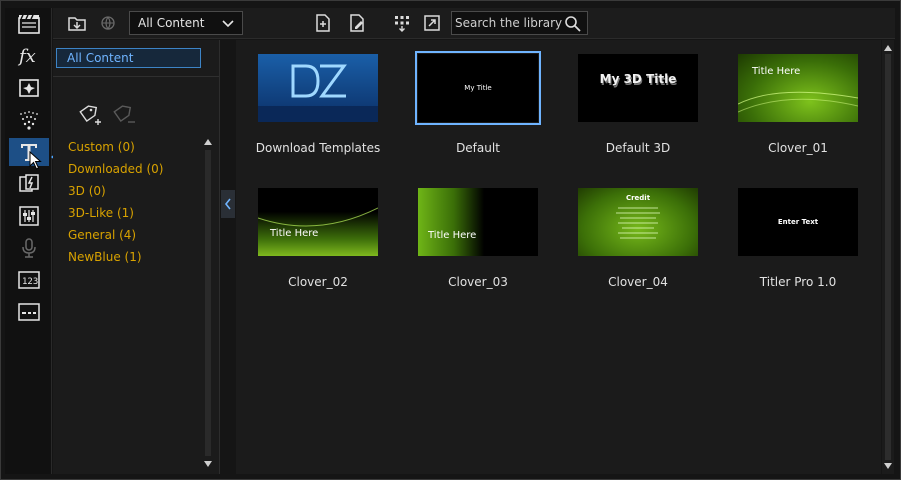 This screenshot has width=901, height=480. Describe the element at coordinates (115, 257) in the screenshot. I see `tag-item-newblue: NewBlue (1)` at that location.